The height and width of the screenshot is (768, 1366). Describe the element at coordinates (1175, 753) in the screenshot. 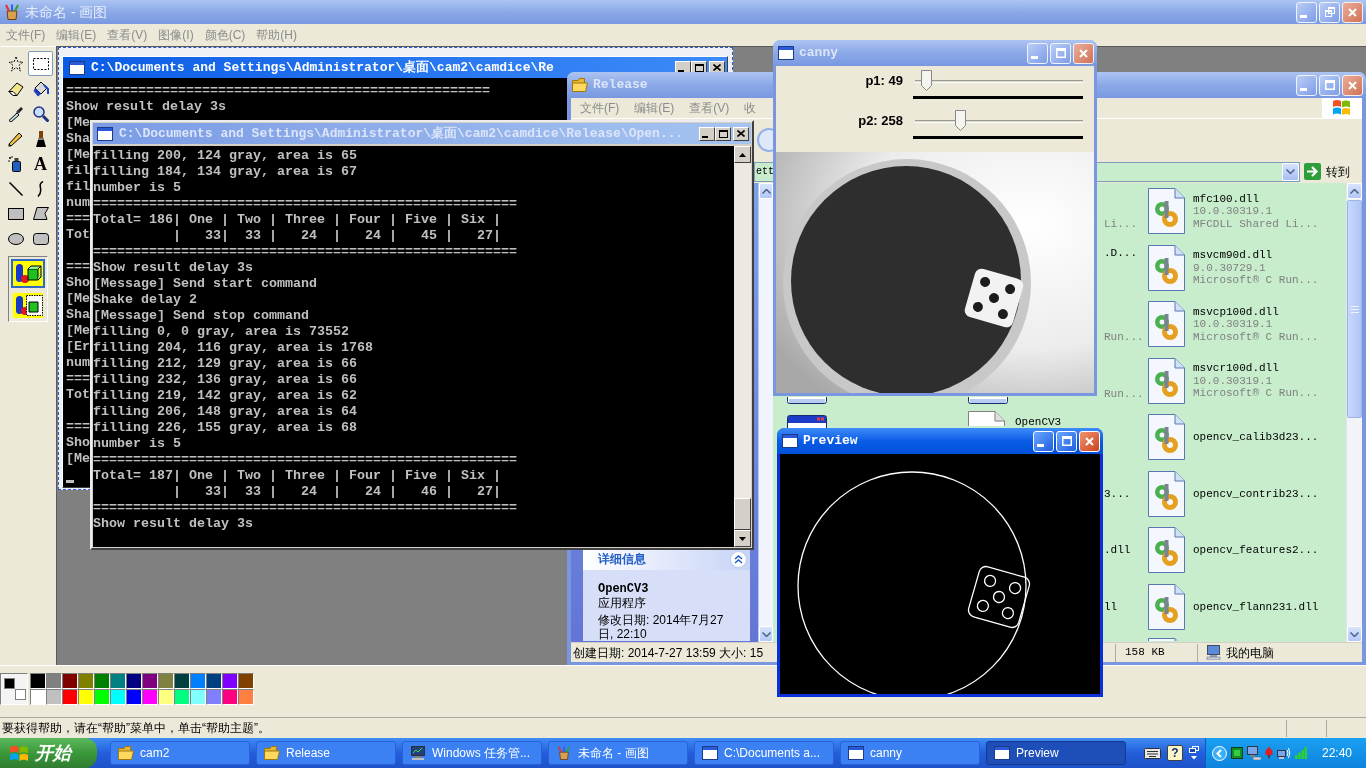

I see `help-button: ?` at that location.